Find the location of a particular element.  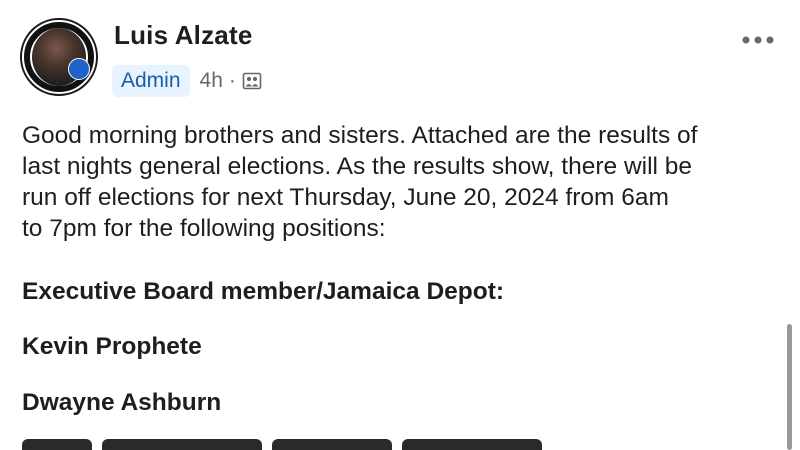

post-meta: Admin 4h · is located at coordinates (187, 81).